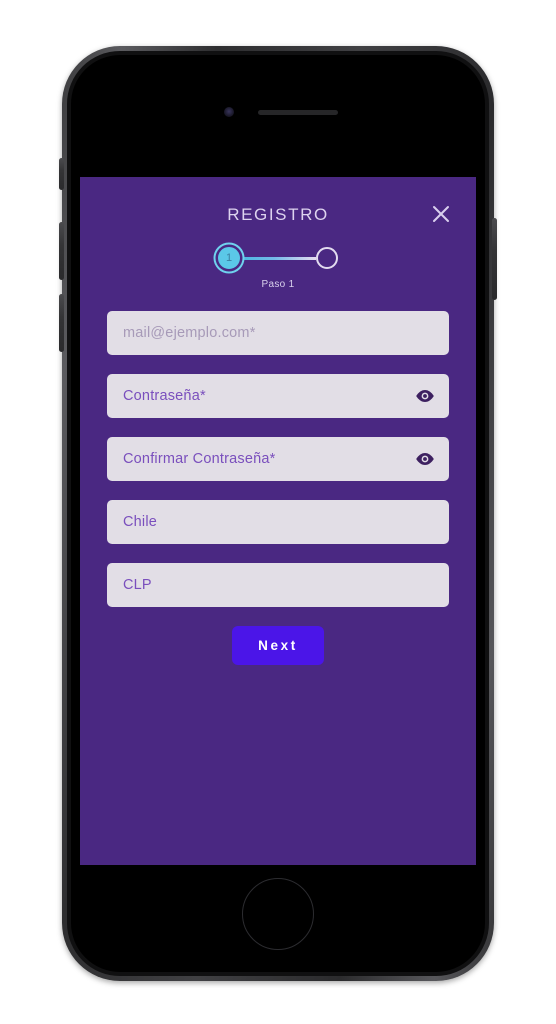 This screenshot has height=1024, width=556. I want to click on step-indicator-1: 1, so click(229, 258).